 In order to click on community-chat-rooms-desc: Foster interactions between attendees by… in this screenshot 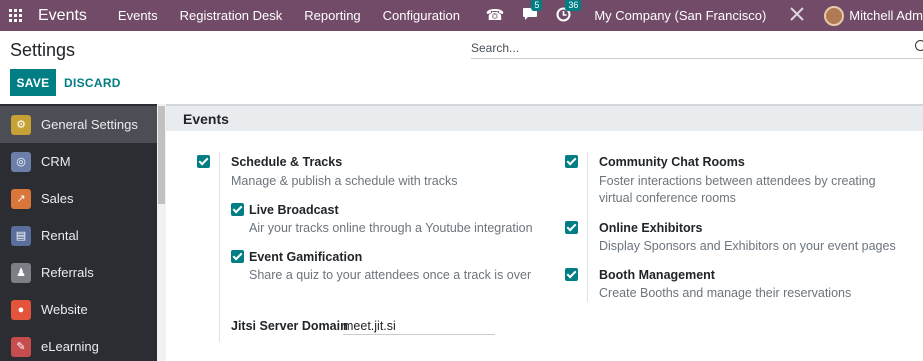, I will do `click(737, 189)`.